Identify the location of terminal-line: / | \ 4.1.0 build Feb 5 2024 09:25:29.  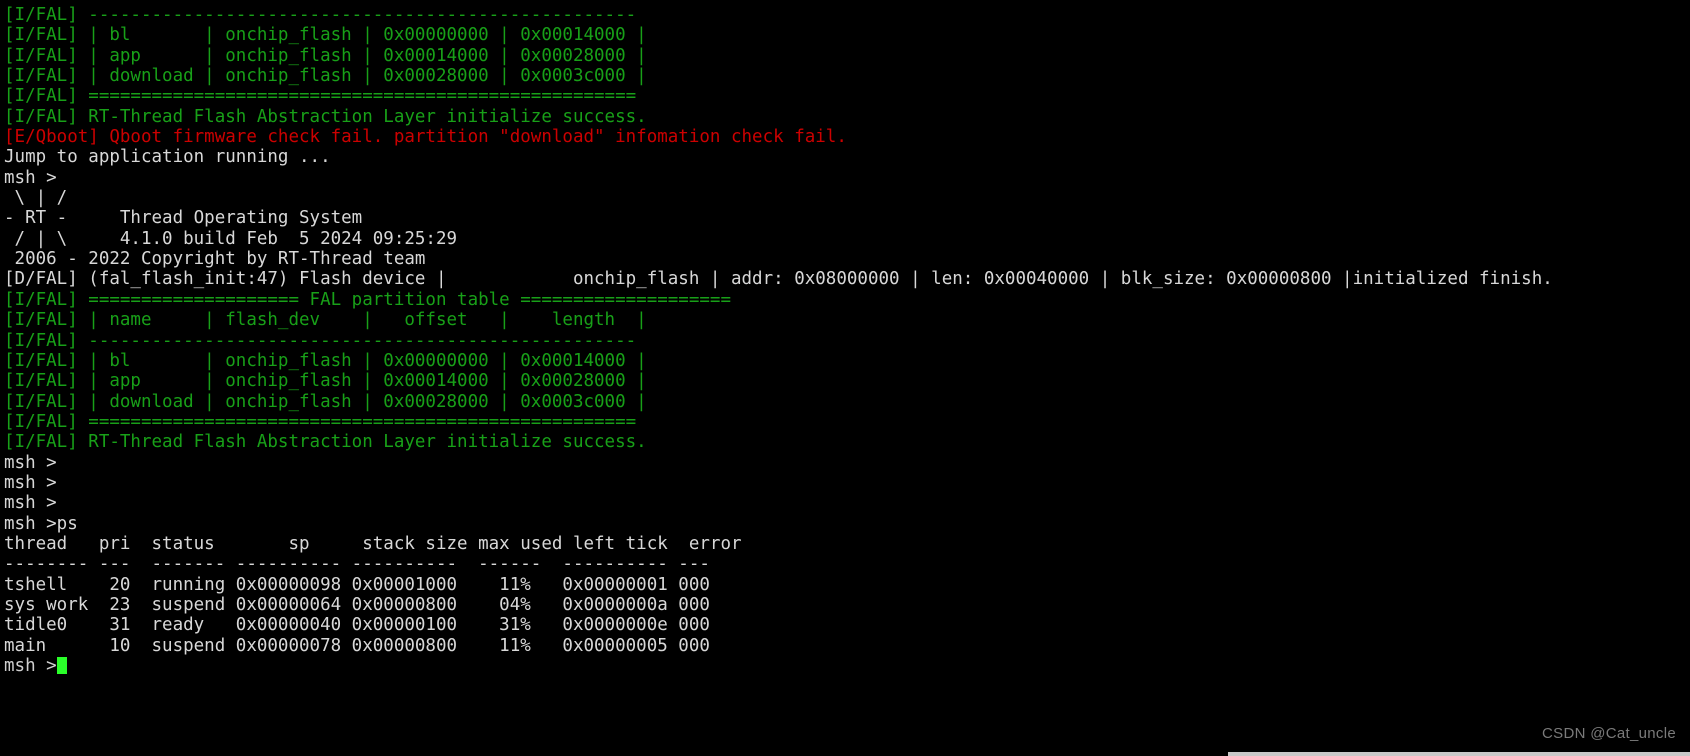
(231, 238).